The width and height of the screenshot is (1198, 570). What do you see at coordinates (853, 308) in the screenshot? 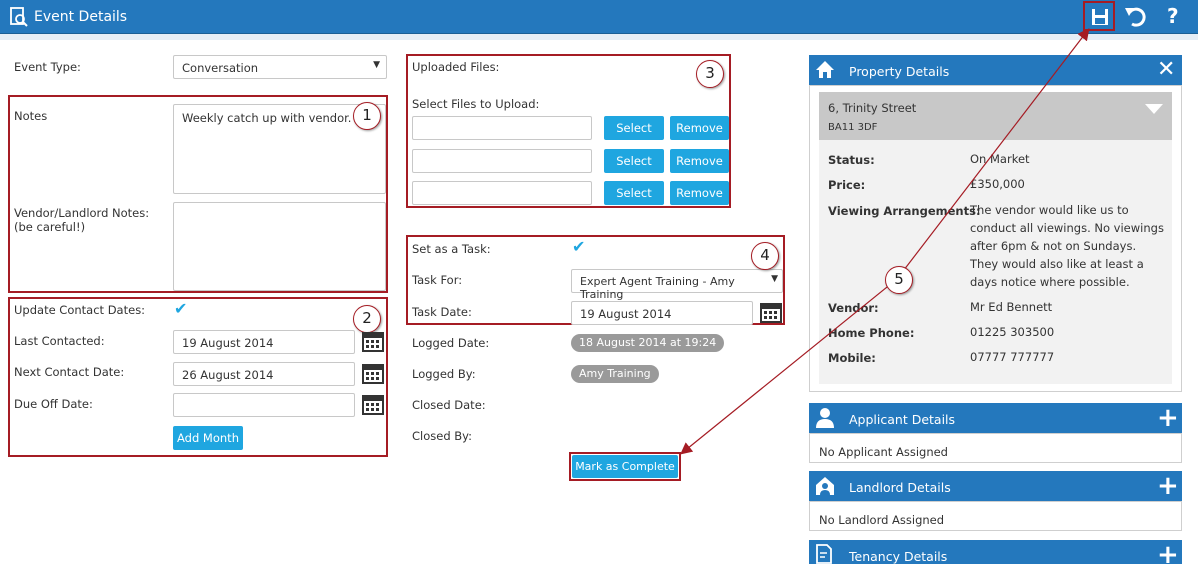
I see `vendor-label: Vendor:` at bounding box center [853, 308].